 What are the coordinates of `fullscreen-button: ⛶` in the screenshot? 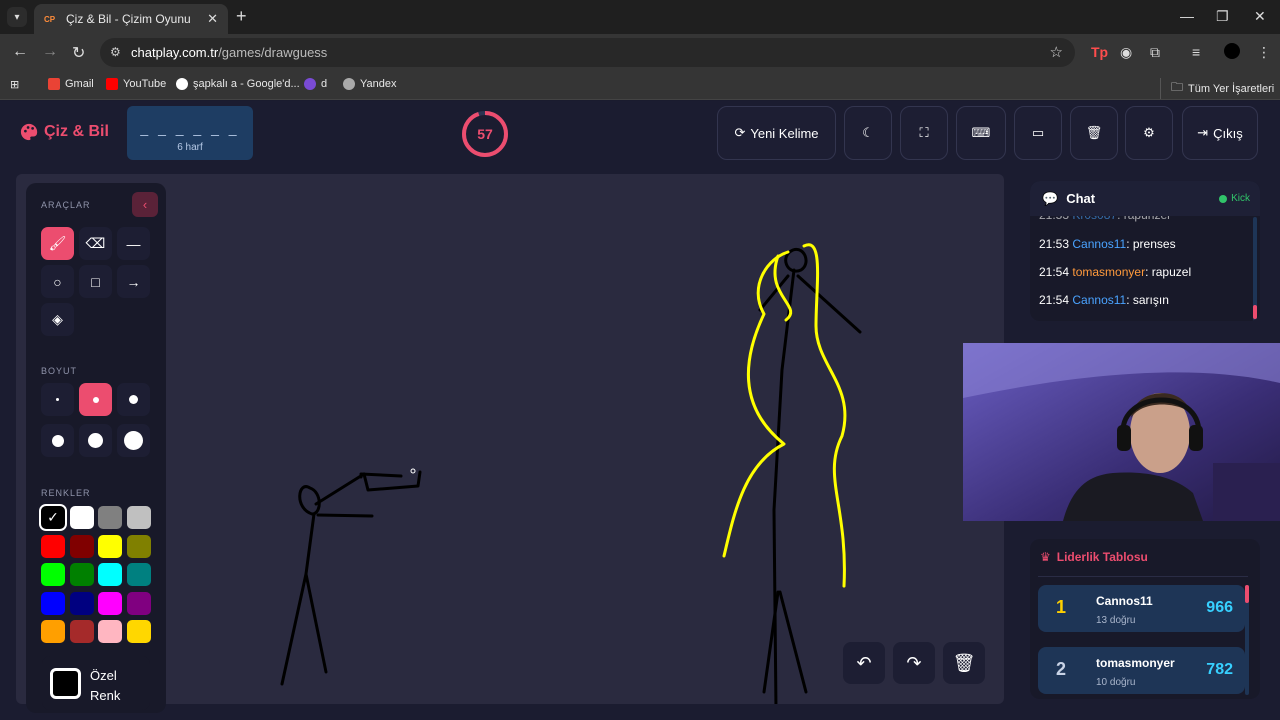 It's located at (924, 133).